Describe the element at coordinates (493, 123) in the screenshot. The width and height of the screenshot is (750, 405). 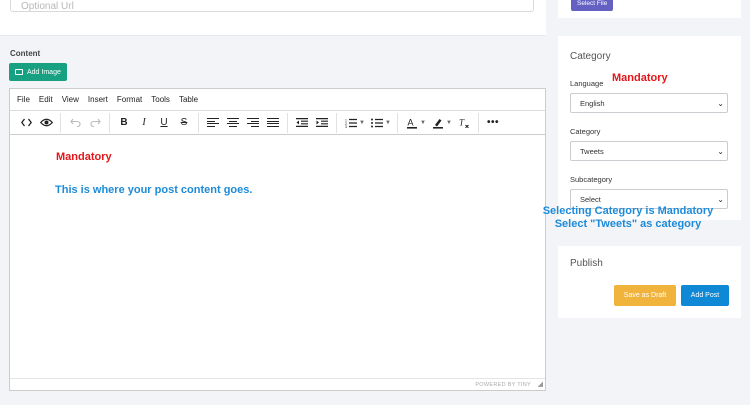
I see `more-options-icon: •••` at that location.